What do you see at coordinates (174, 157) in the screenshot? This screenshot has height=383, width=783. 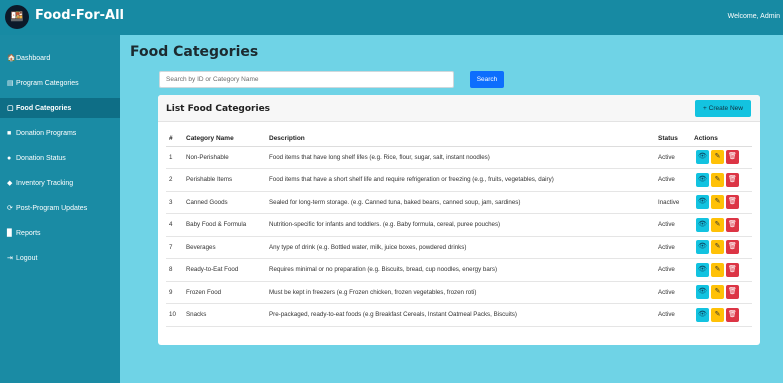 I see `row-id: 1` at bounding box center [174, 157].